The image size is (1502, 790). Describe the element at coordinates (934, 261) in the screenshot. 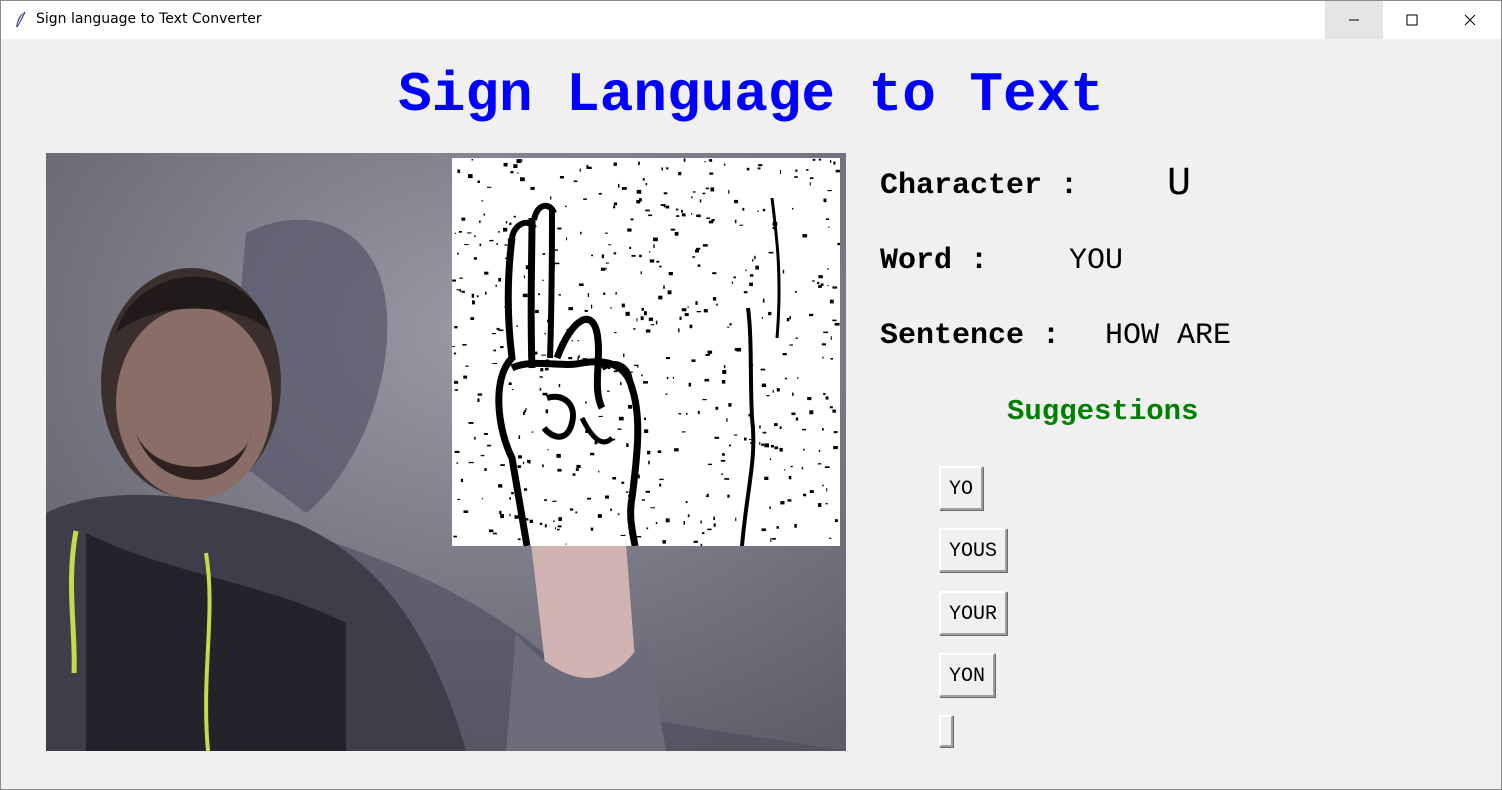

I see `word-label: Word :` at that location.